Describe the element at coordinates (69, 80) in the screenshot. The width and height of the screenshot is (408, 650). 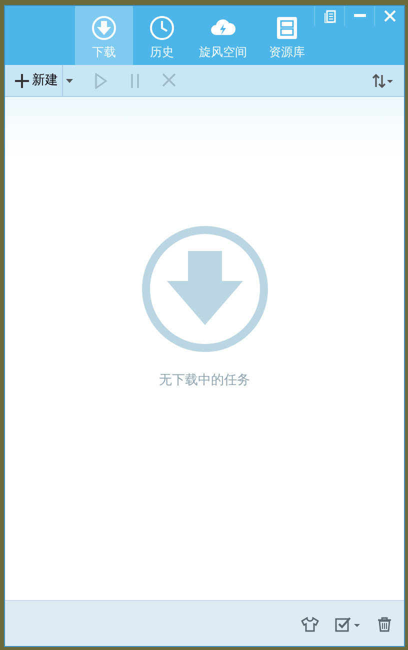
I see `caret-icon` at that location.